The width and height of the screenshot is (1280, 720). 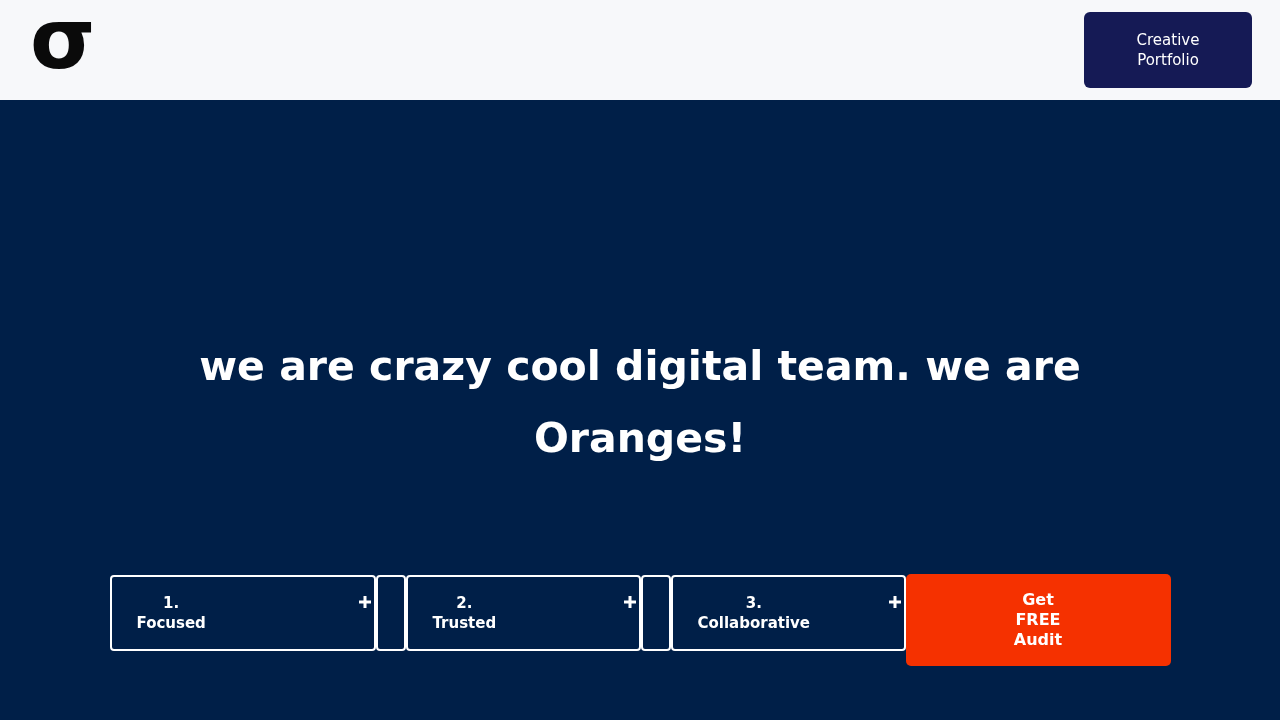 What do you see at coordinates (523, 613) in the screenshot?
I see `feature-tab: 2. Trusted` at bounding box center [523, 613].